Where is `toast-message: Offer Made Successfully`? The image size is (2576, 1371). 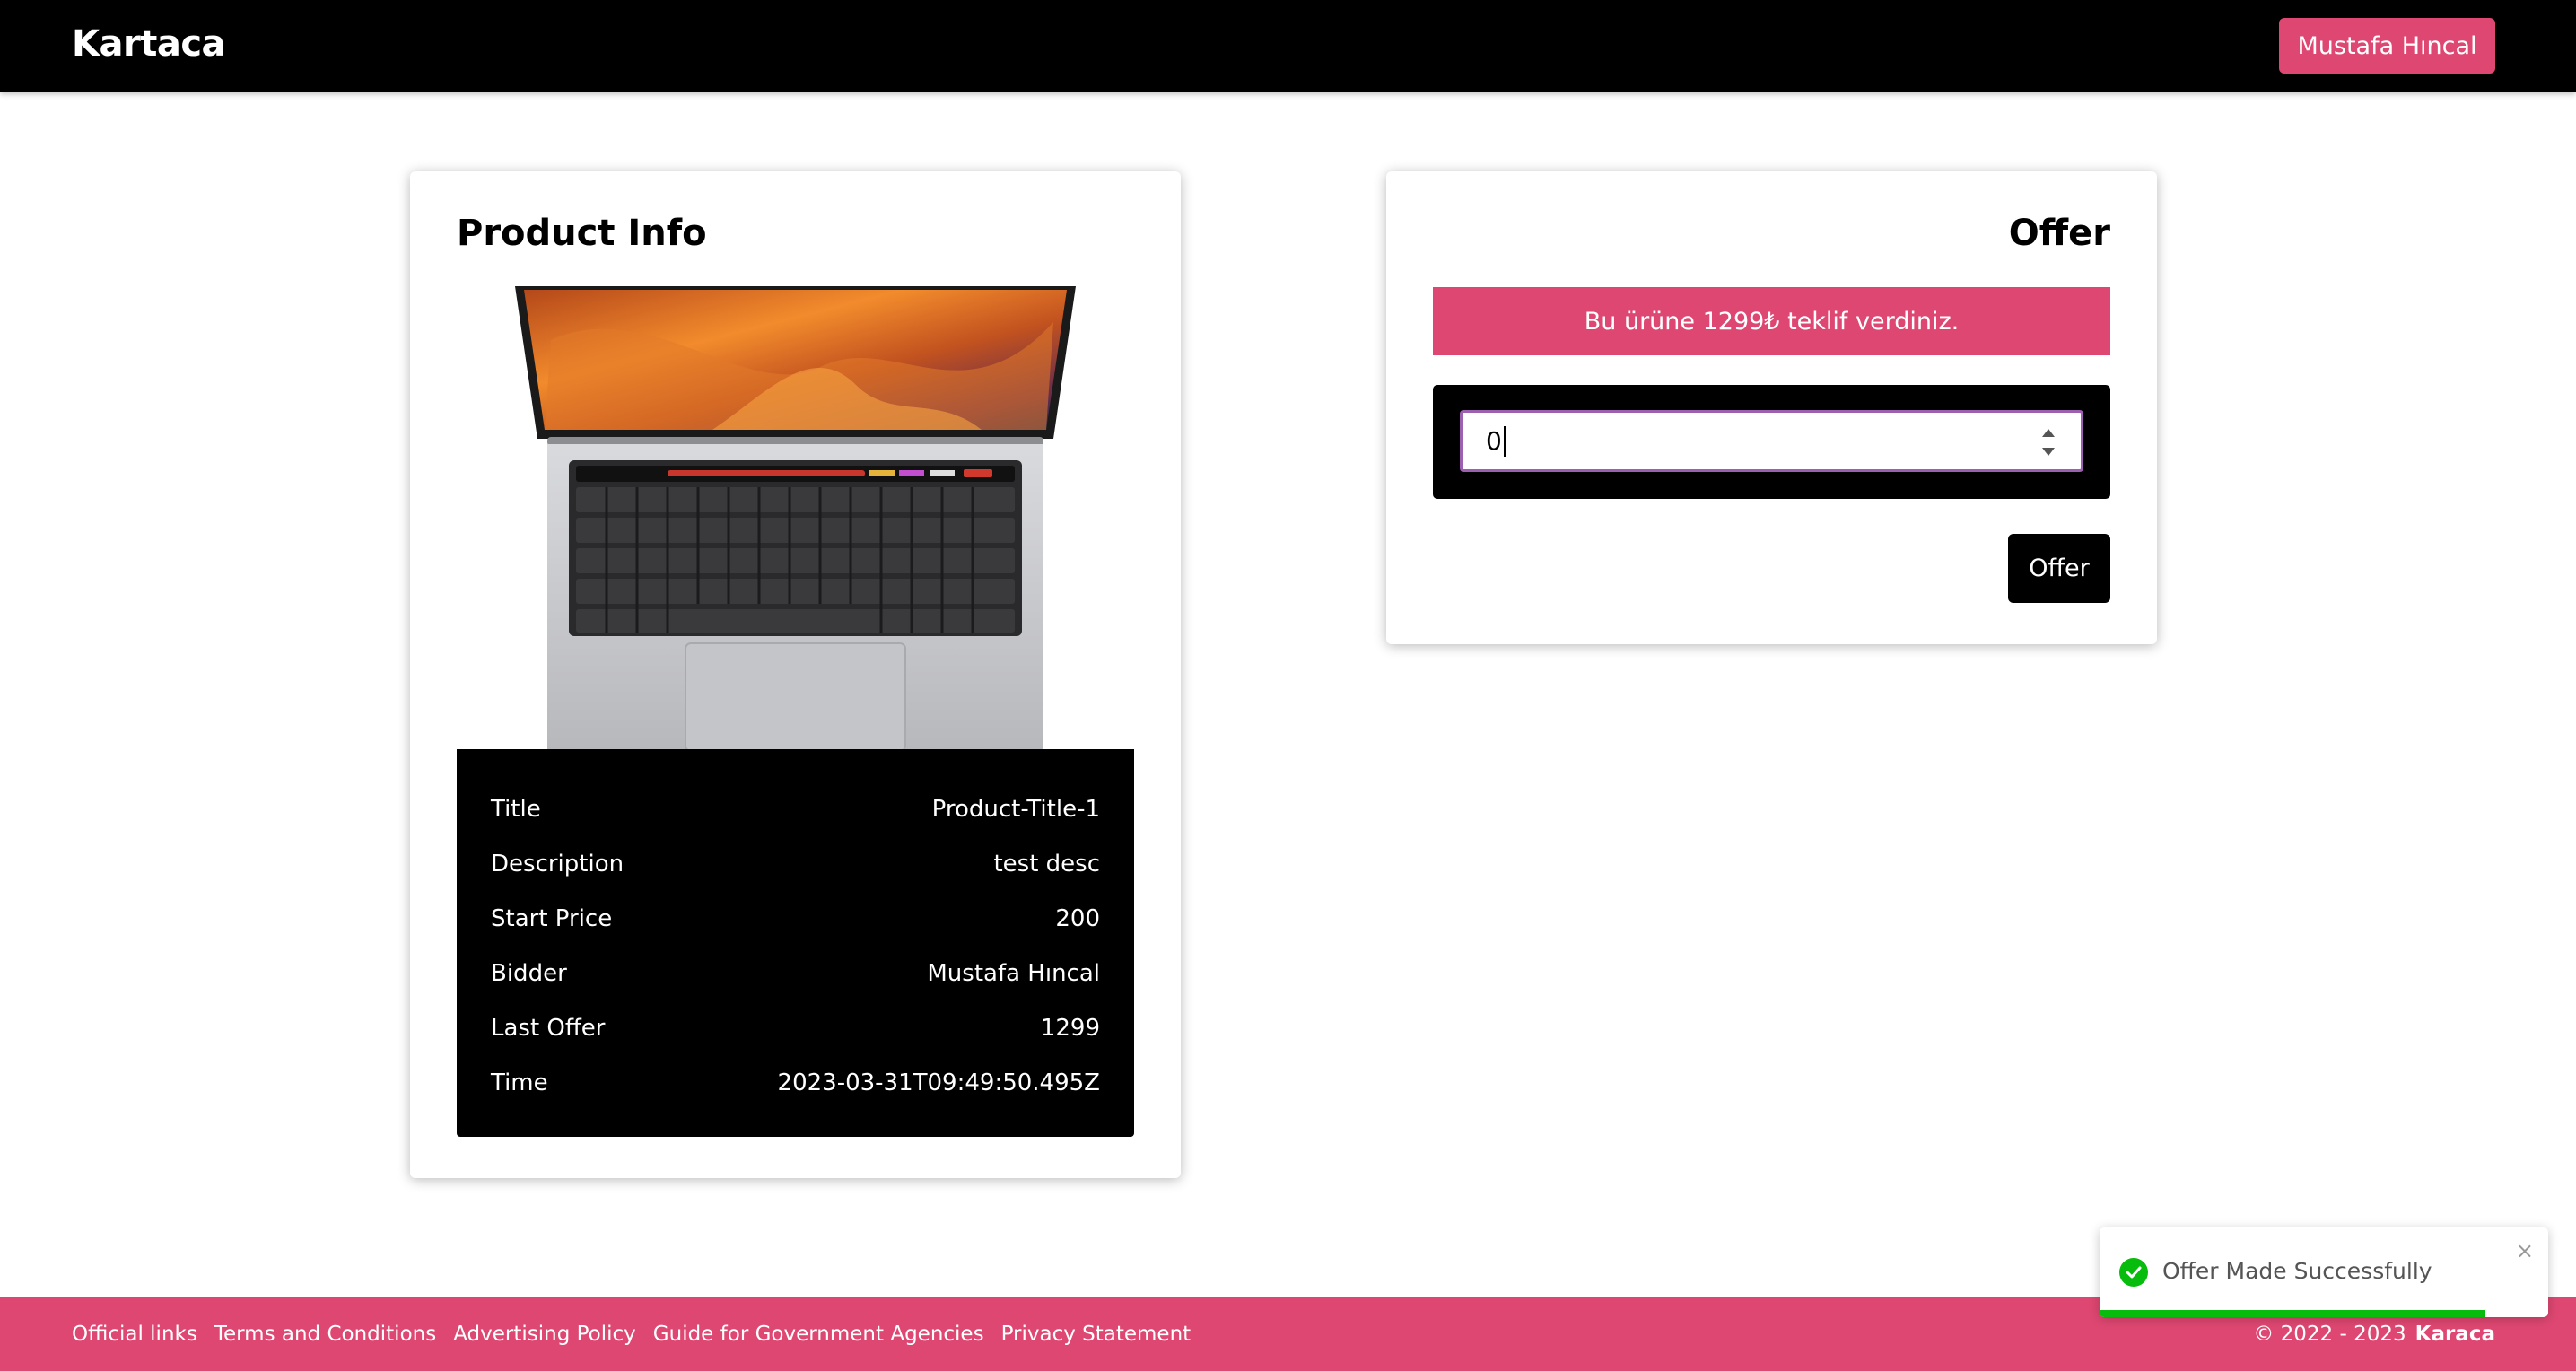 toast-message: Offer Made Successfully is located at coordinates (2297, 1271).